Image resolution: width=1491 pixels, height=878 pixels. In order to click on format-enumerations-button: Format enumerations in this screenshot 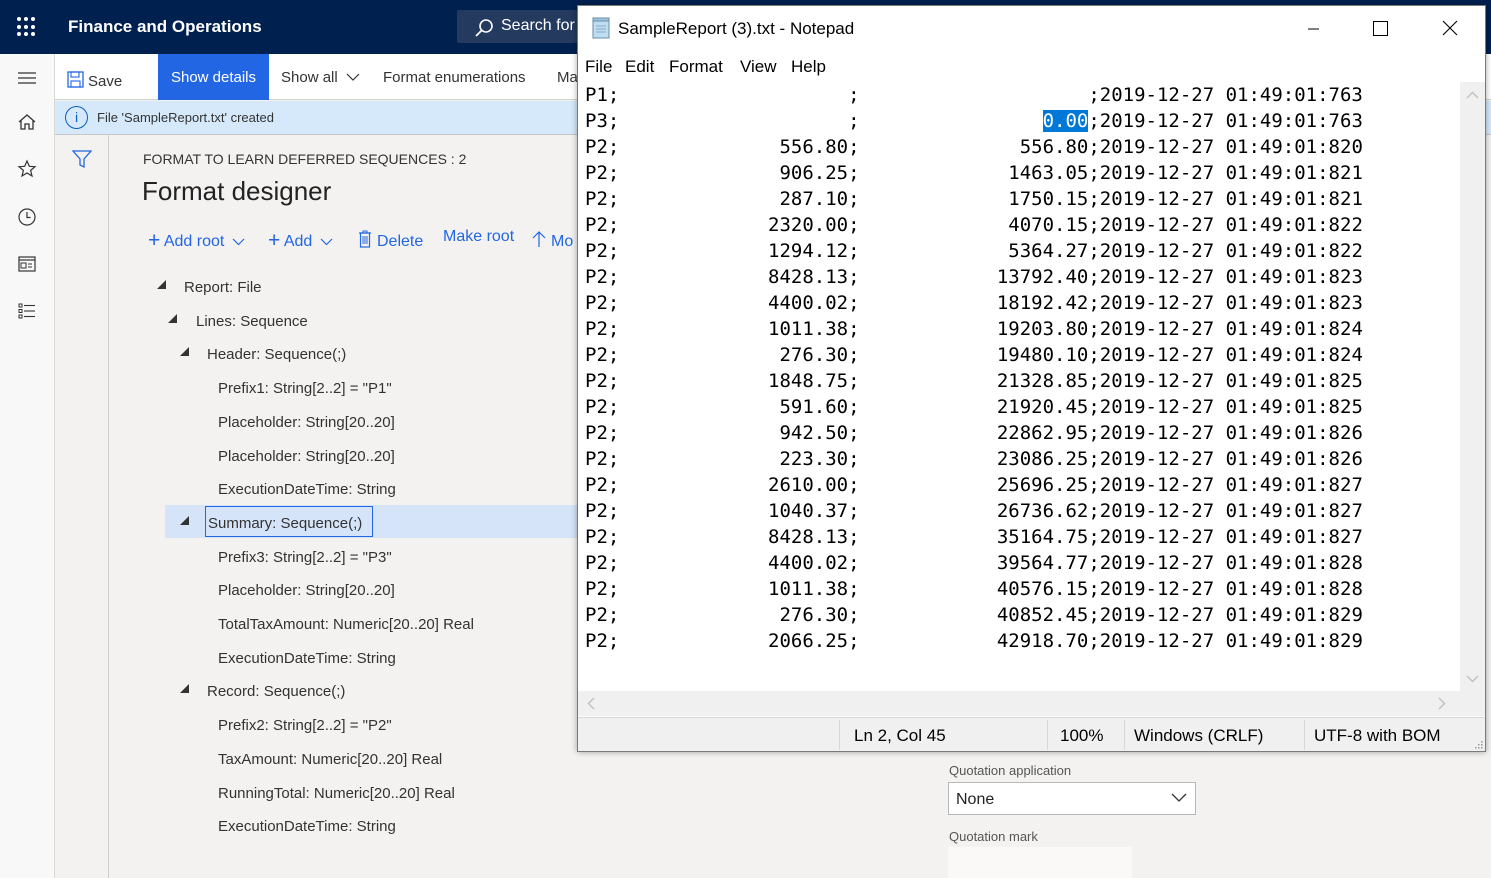, I will do `click(454, 77)`.